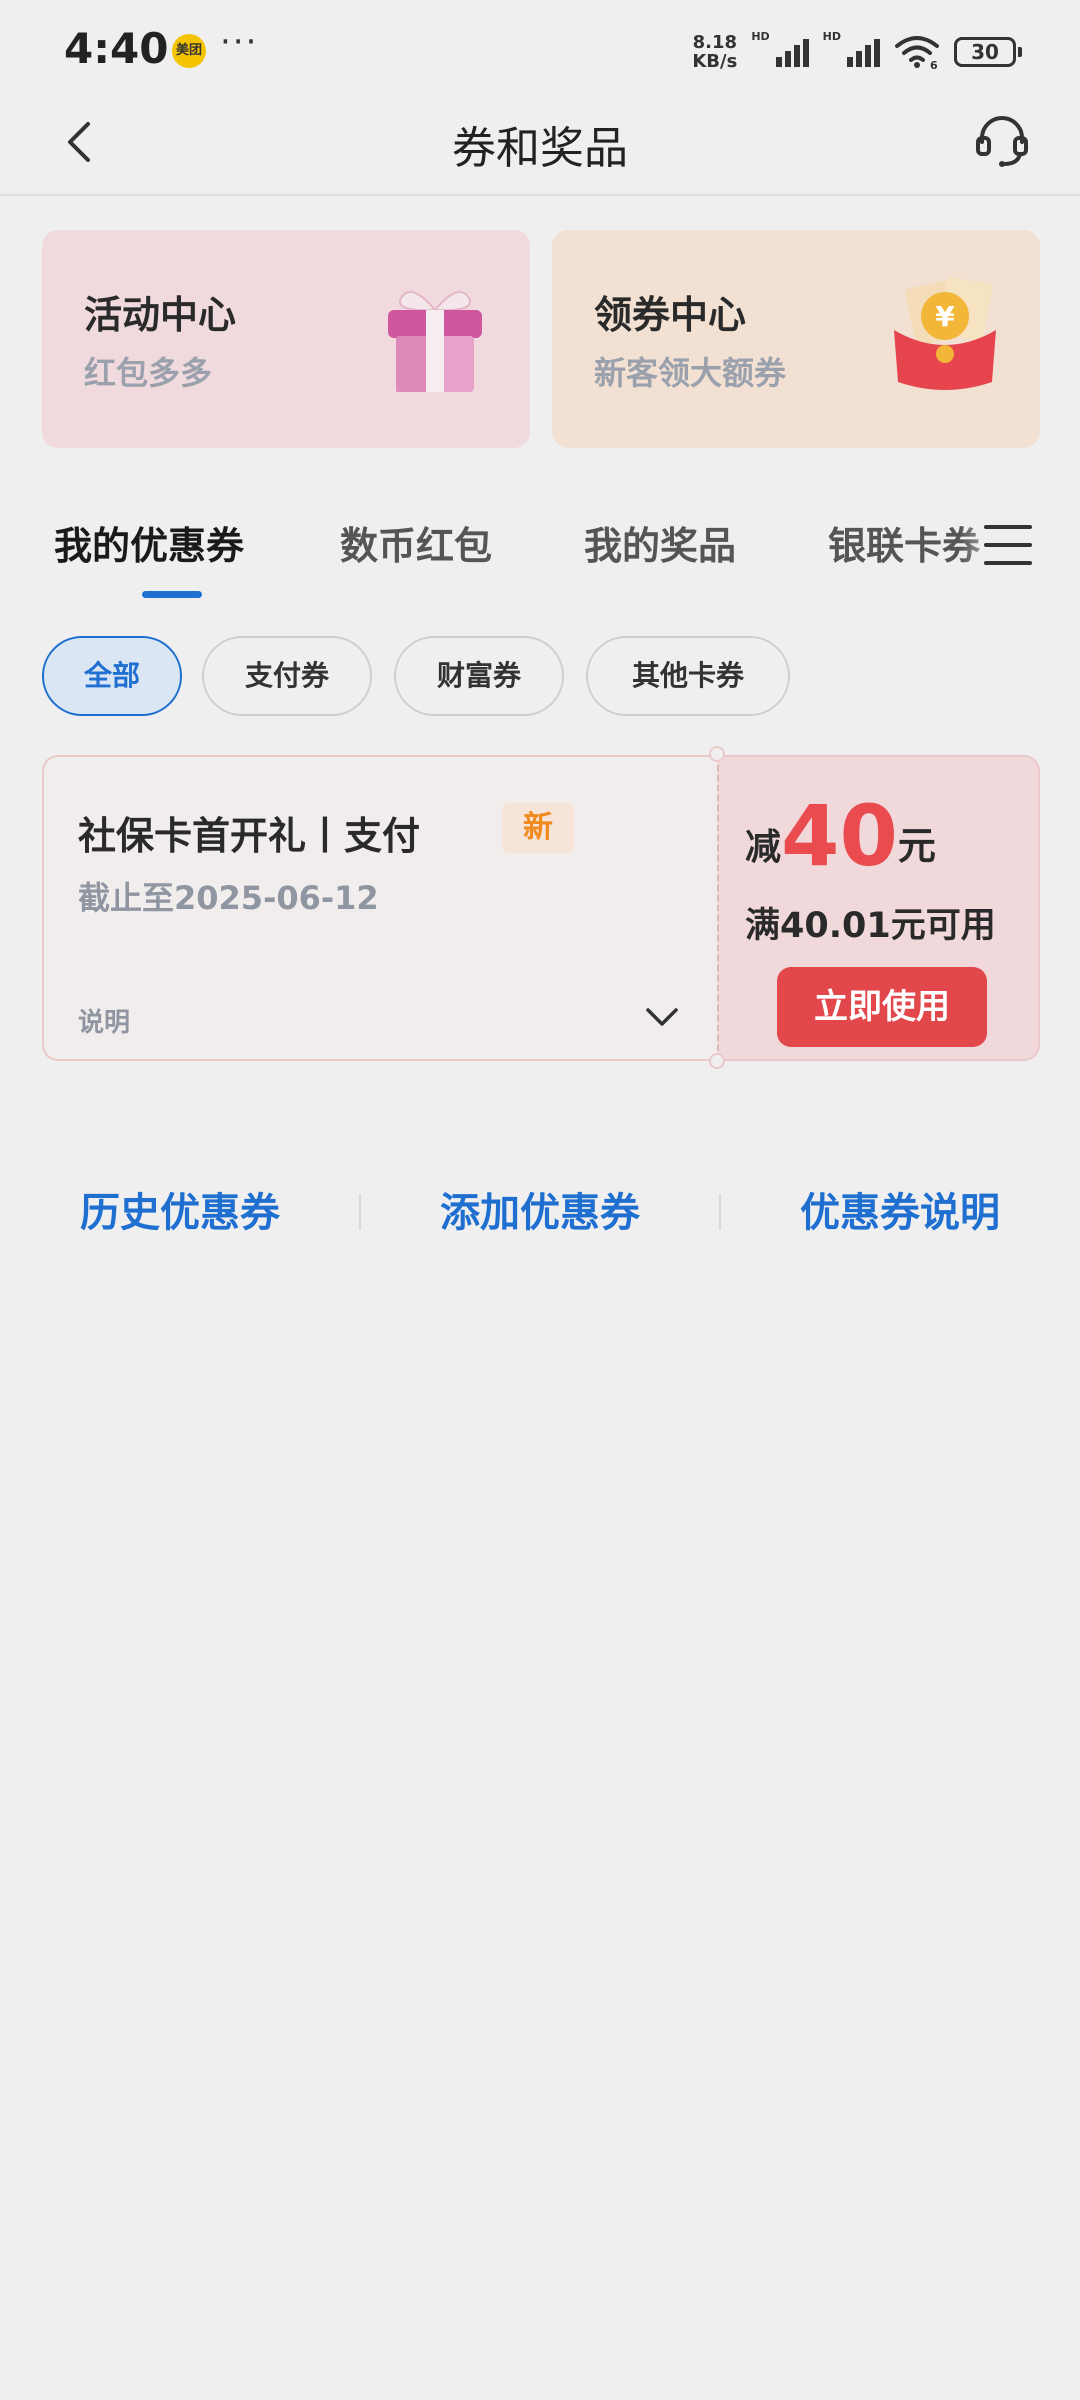 This screenshot has height=2400, width=1080. I want to click on amount-unit: 元, so click(916, 846).